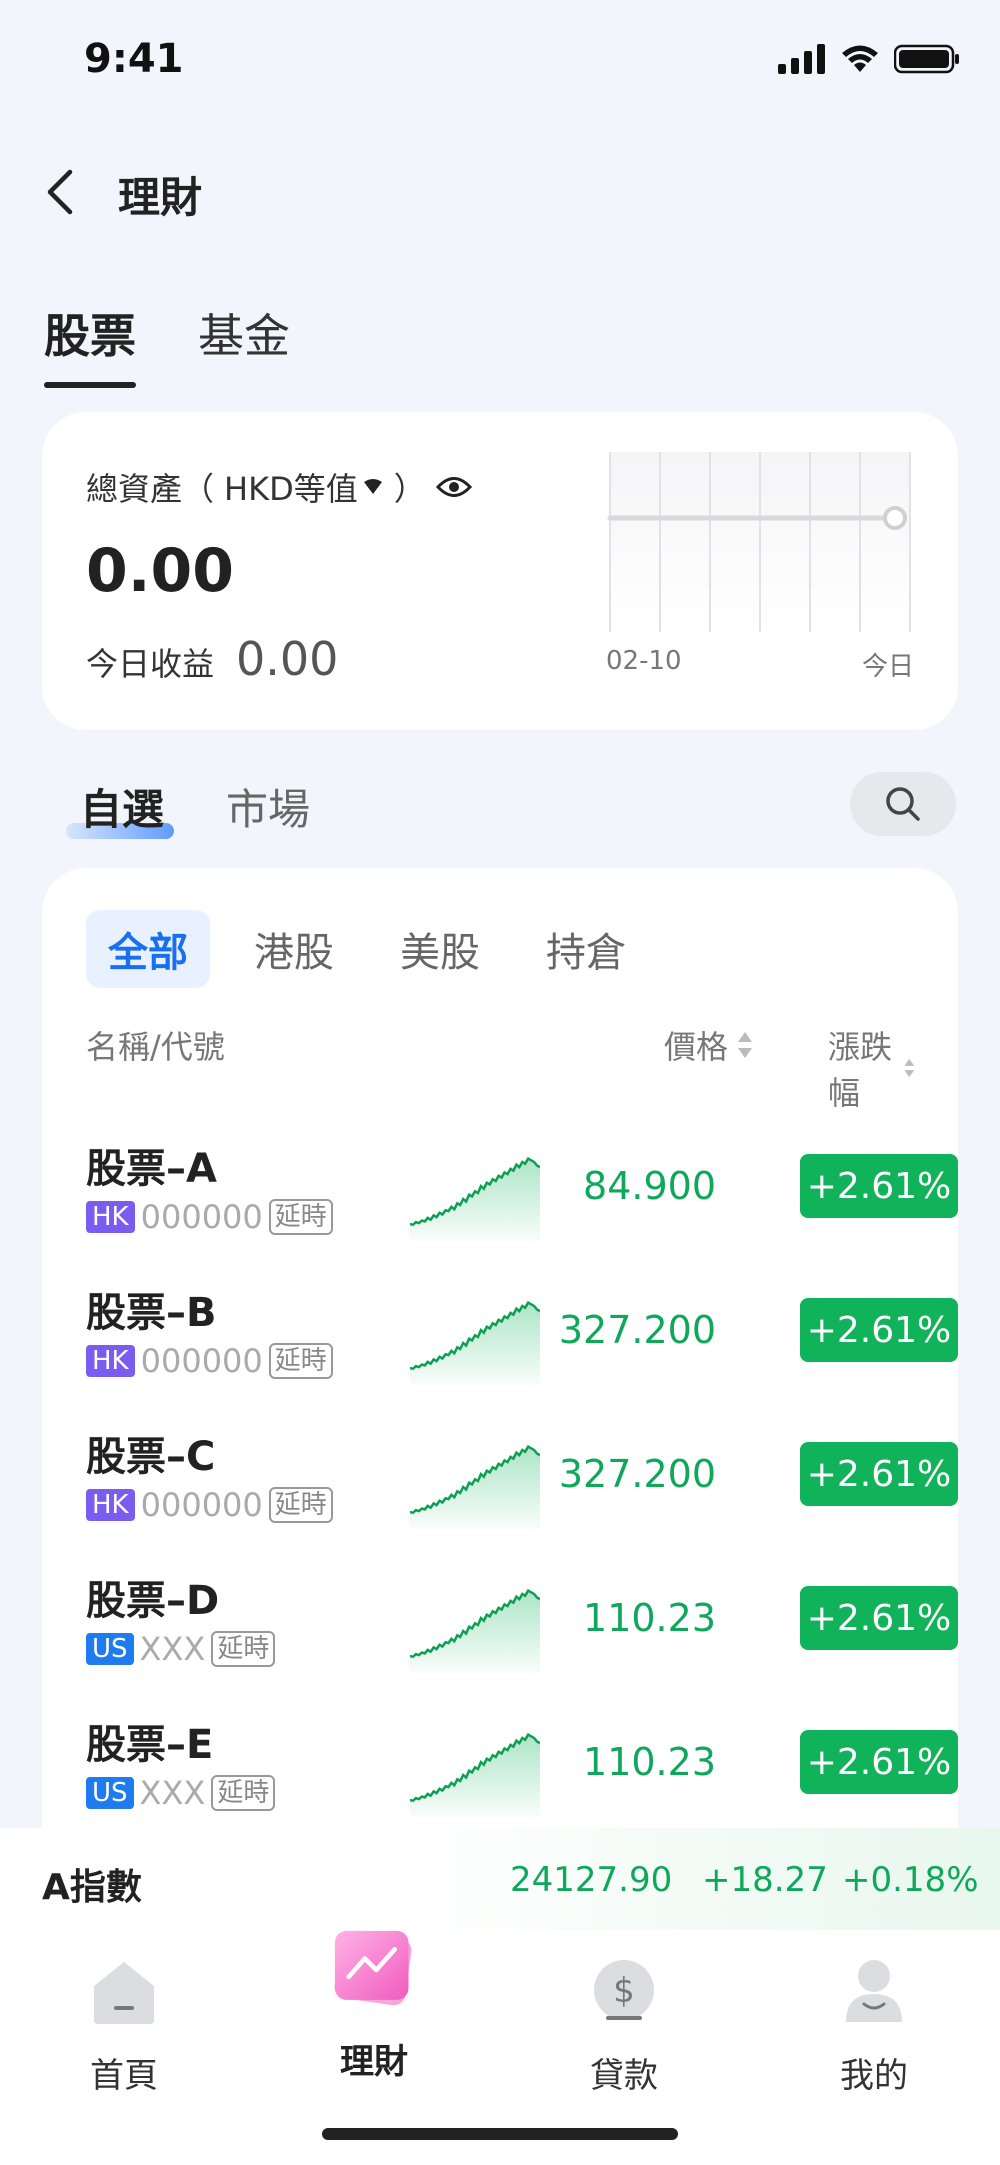 Image resolution: width=1000 pixels, height=2165 pixels. Describe the element at coordinates (374, 2006) in the screenshot. I see `tab-wealth: 理財` at that location.